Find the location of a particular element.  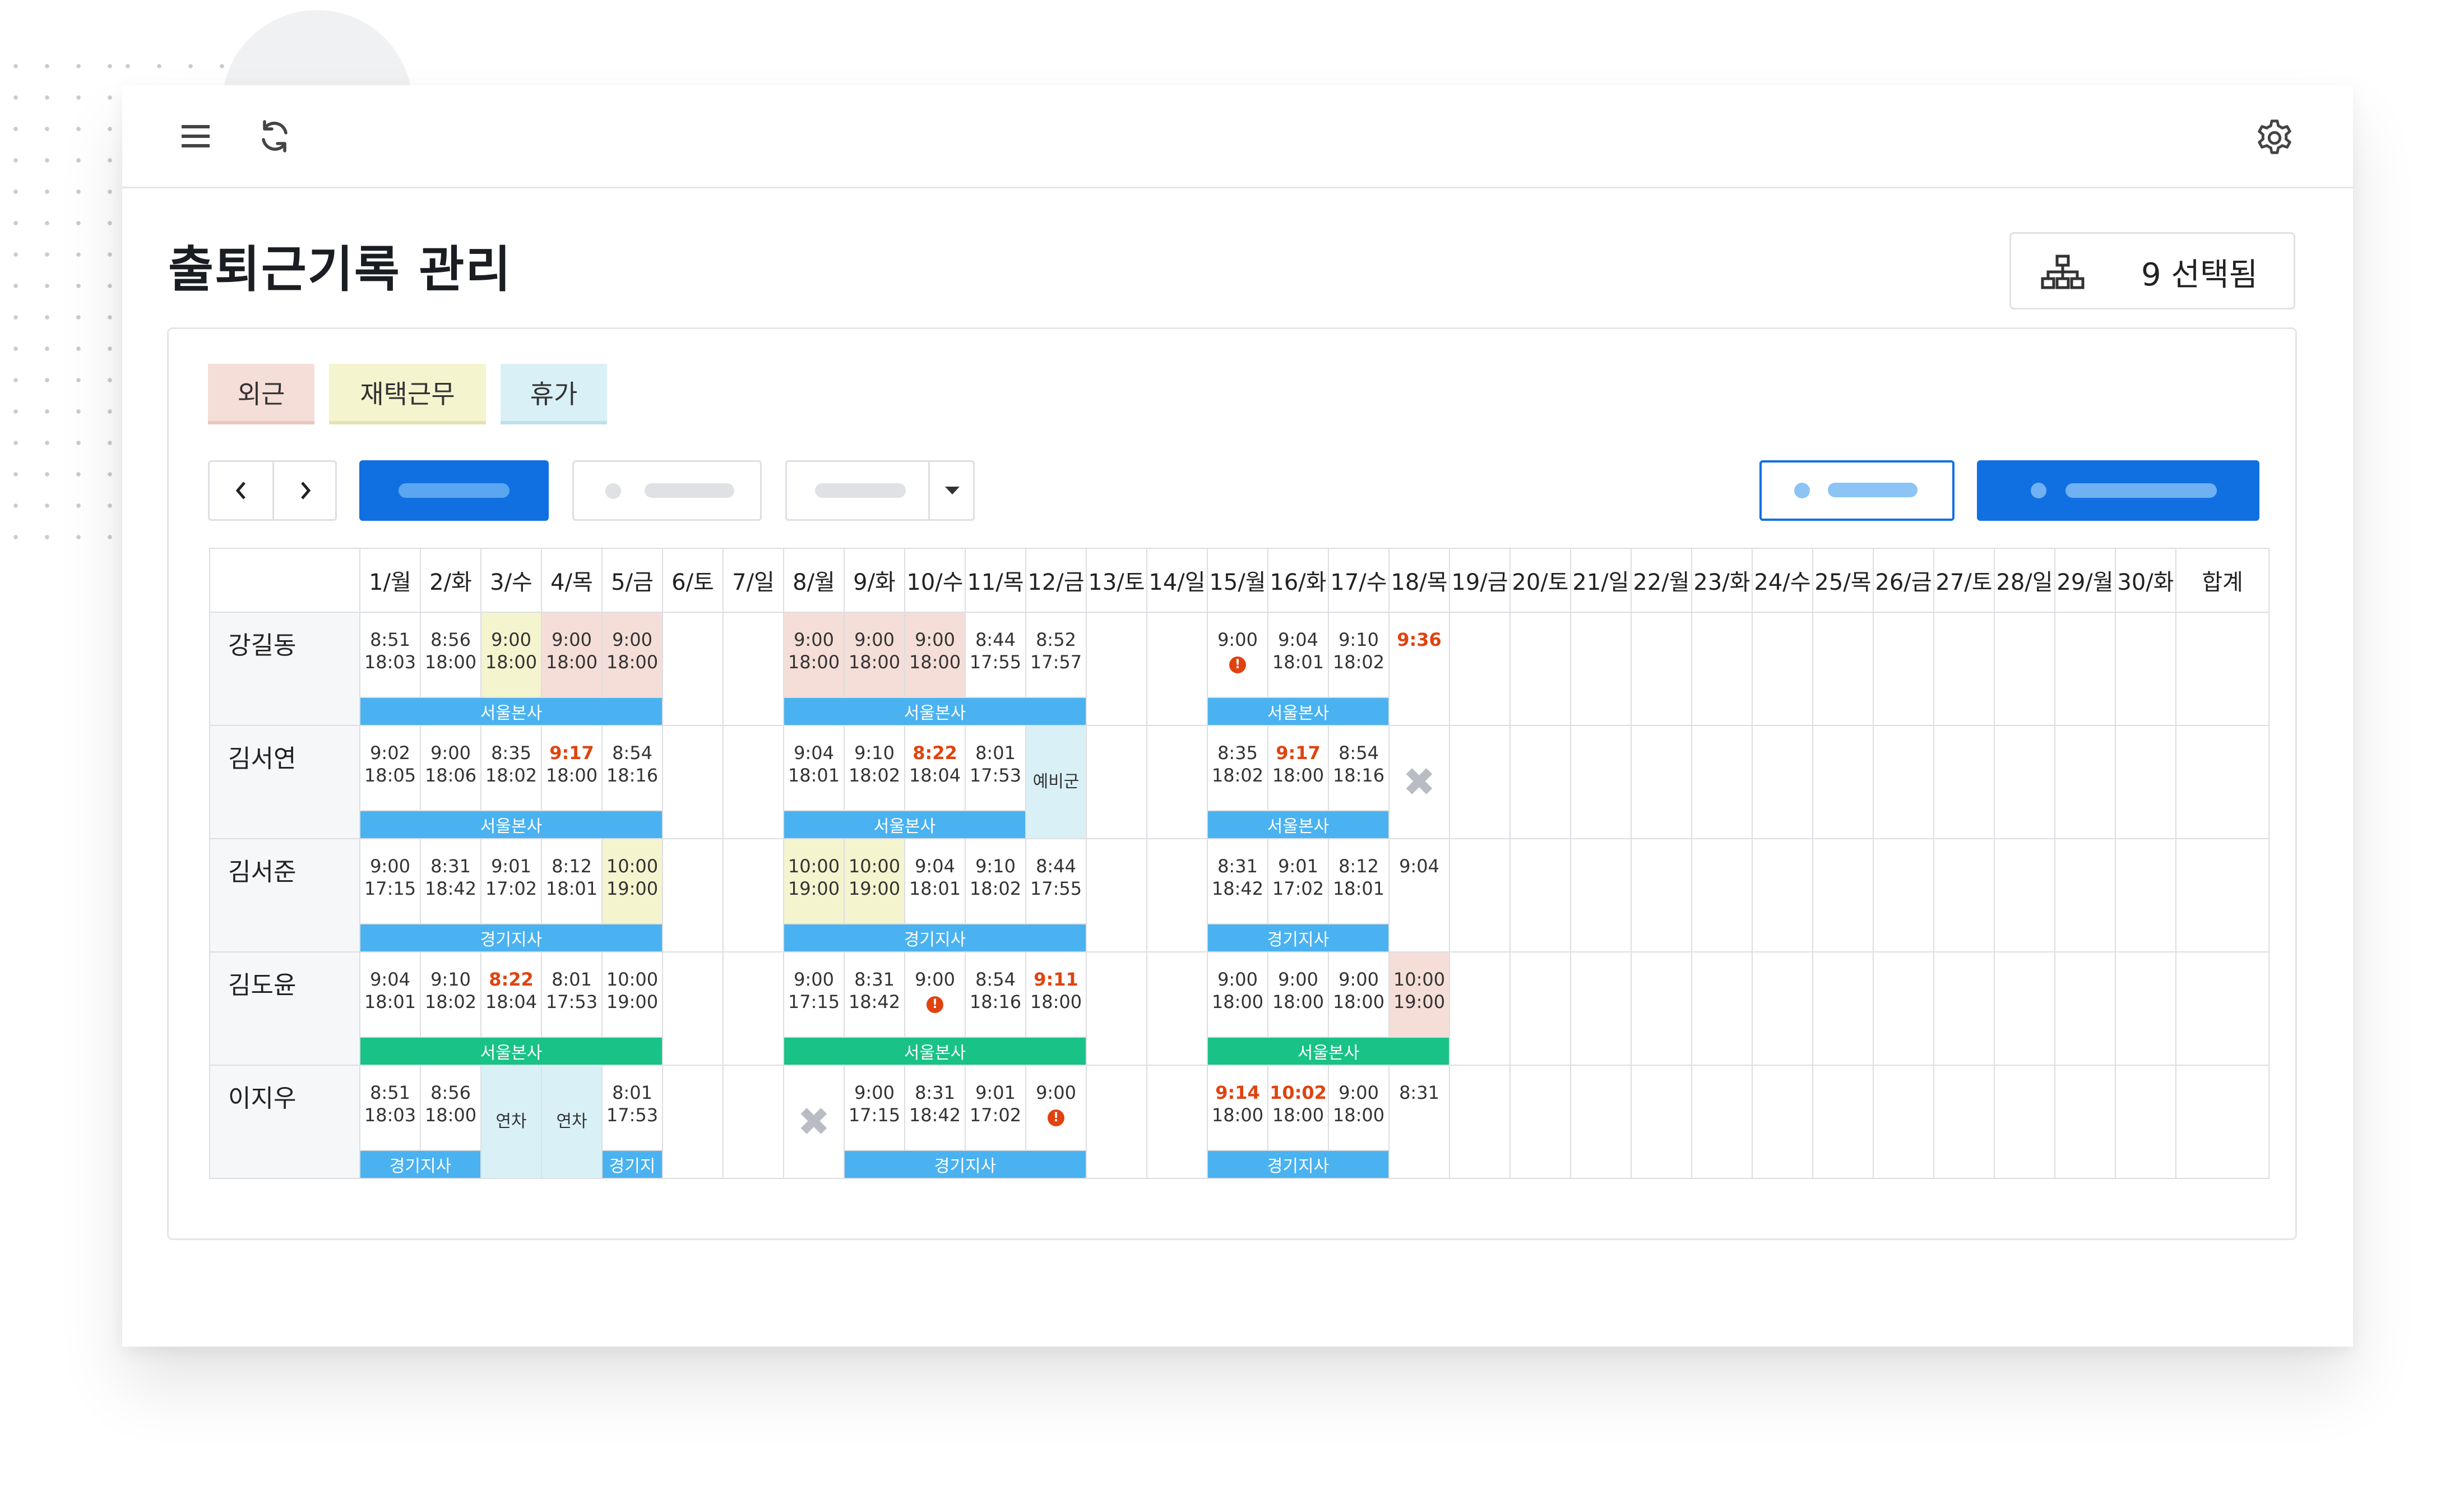

day-cell: 연차 is located at coordinates (572, 1122).